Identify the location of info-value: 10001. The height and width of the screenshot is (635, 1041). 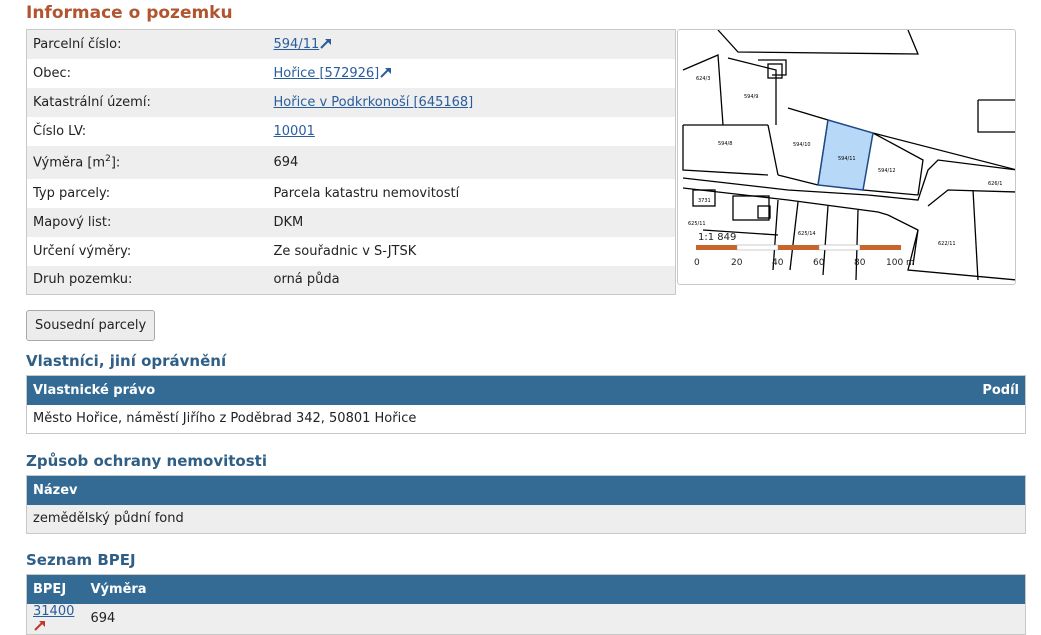
(471, 131).